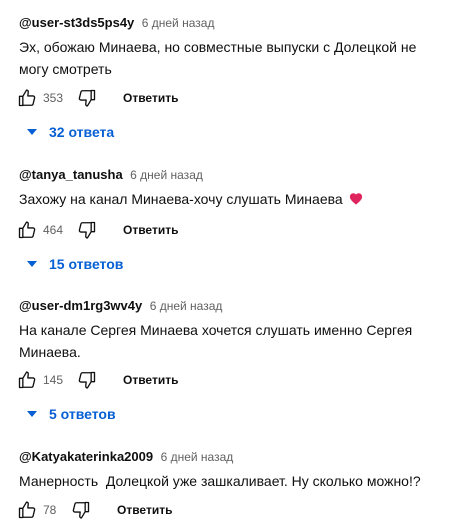 Image resolution: width=449 pixels, height=532 pixels. I want to click on like-count: 464, so click(53, 230).